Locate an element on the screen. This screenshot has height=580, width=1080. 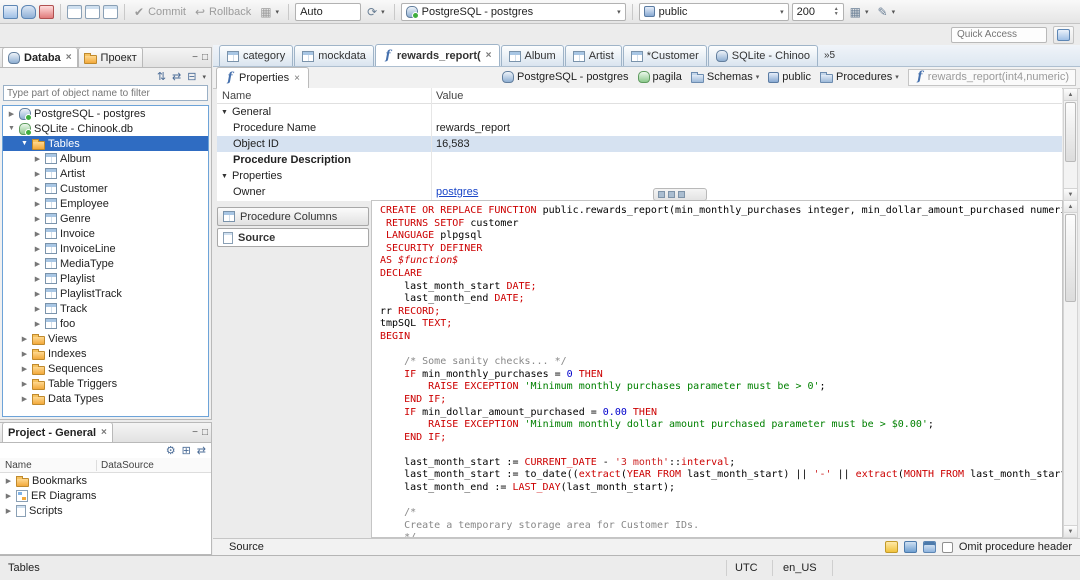
save-source-icon is located at coordinates (910, 547).